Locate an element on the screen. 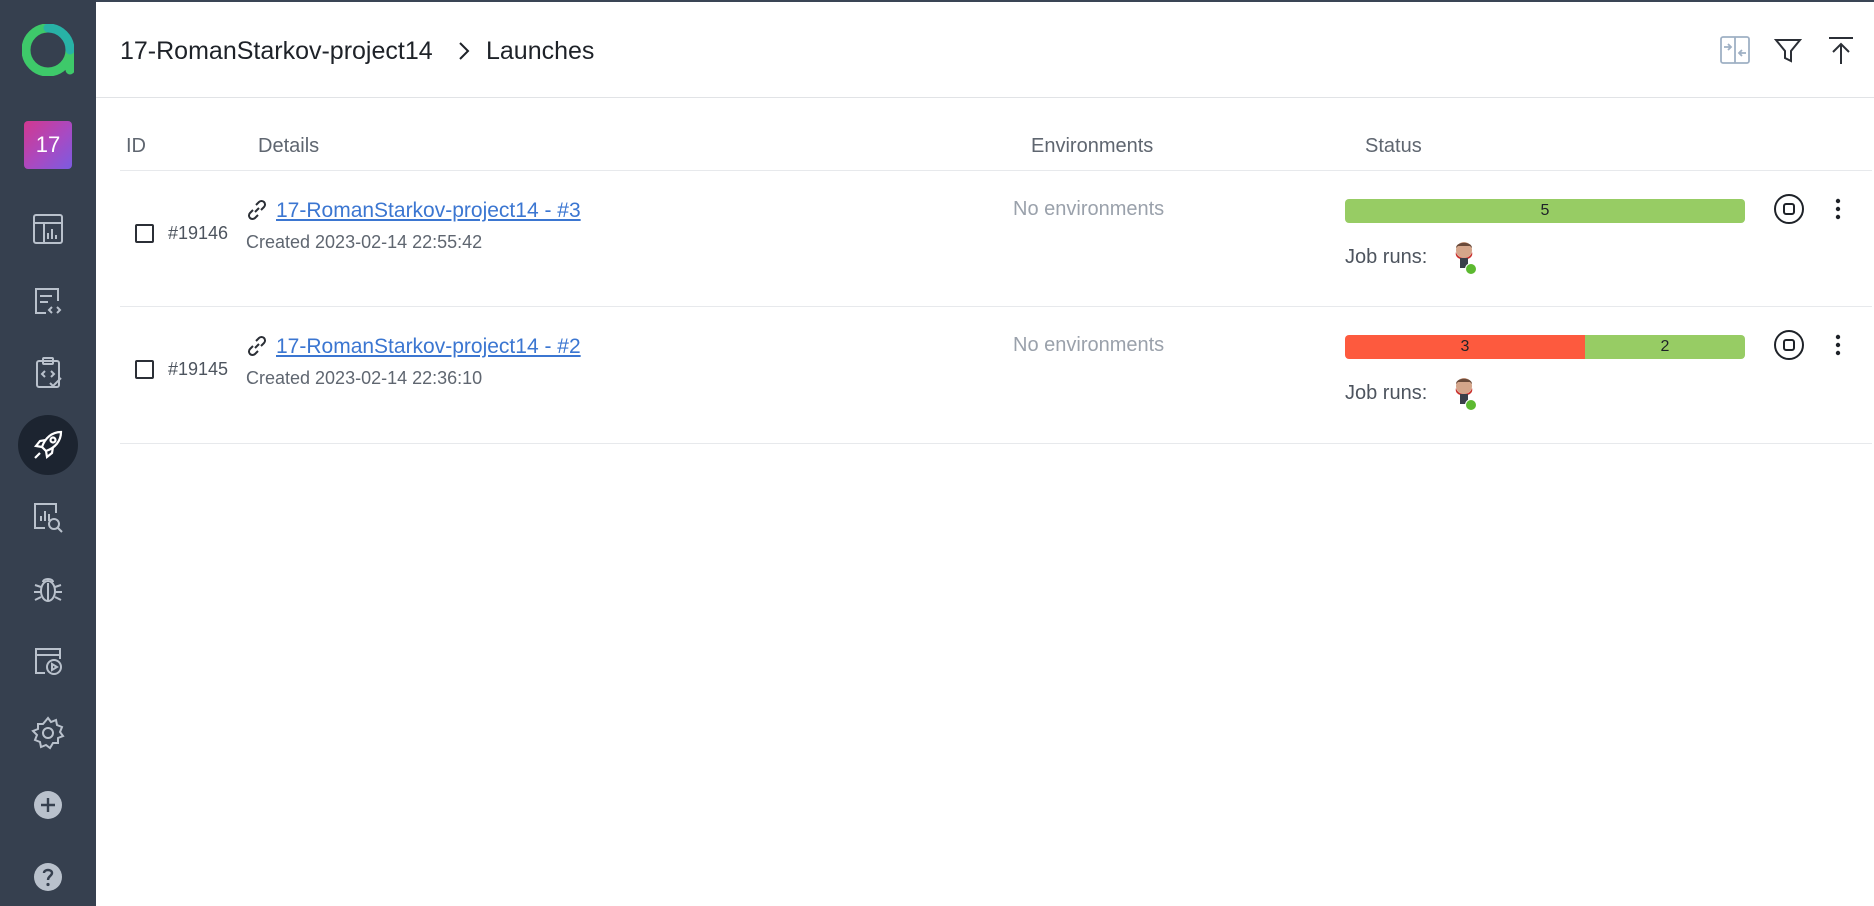  settings-gear-icon is located at coordinates (48, 733).